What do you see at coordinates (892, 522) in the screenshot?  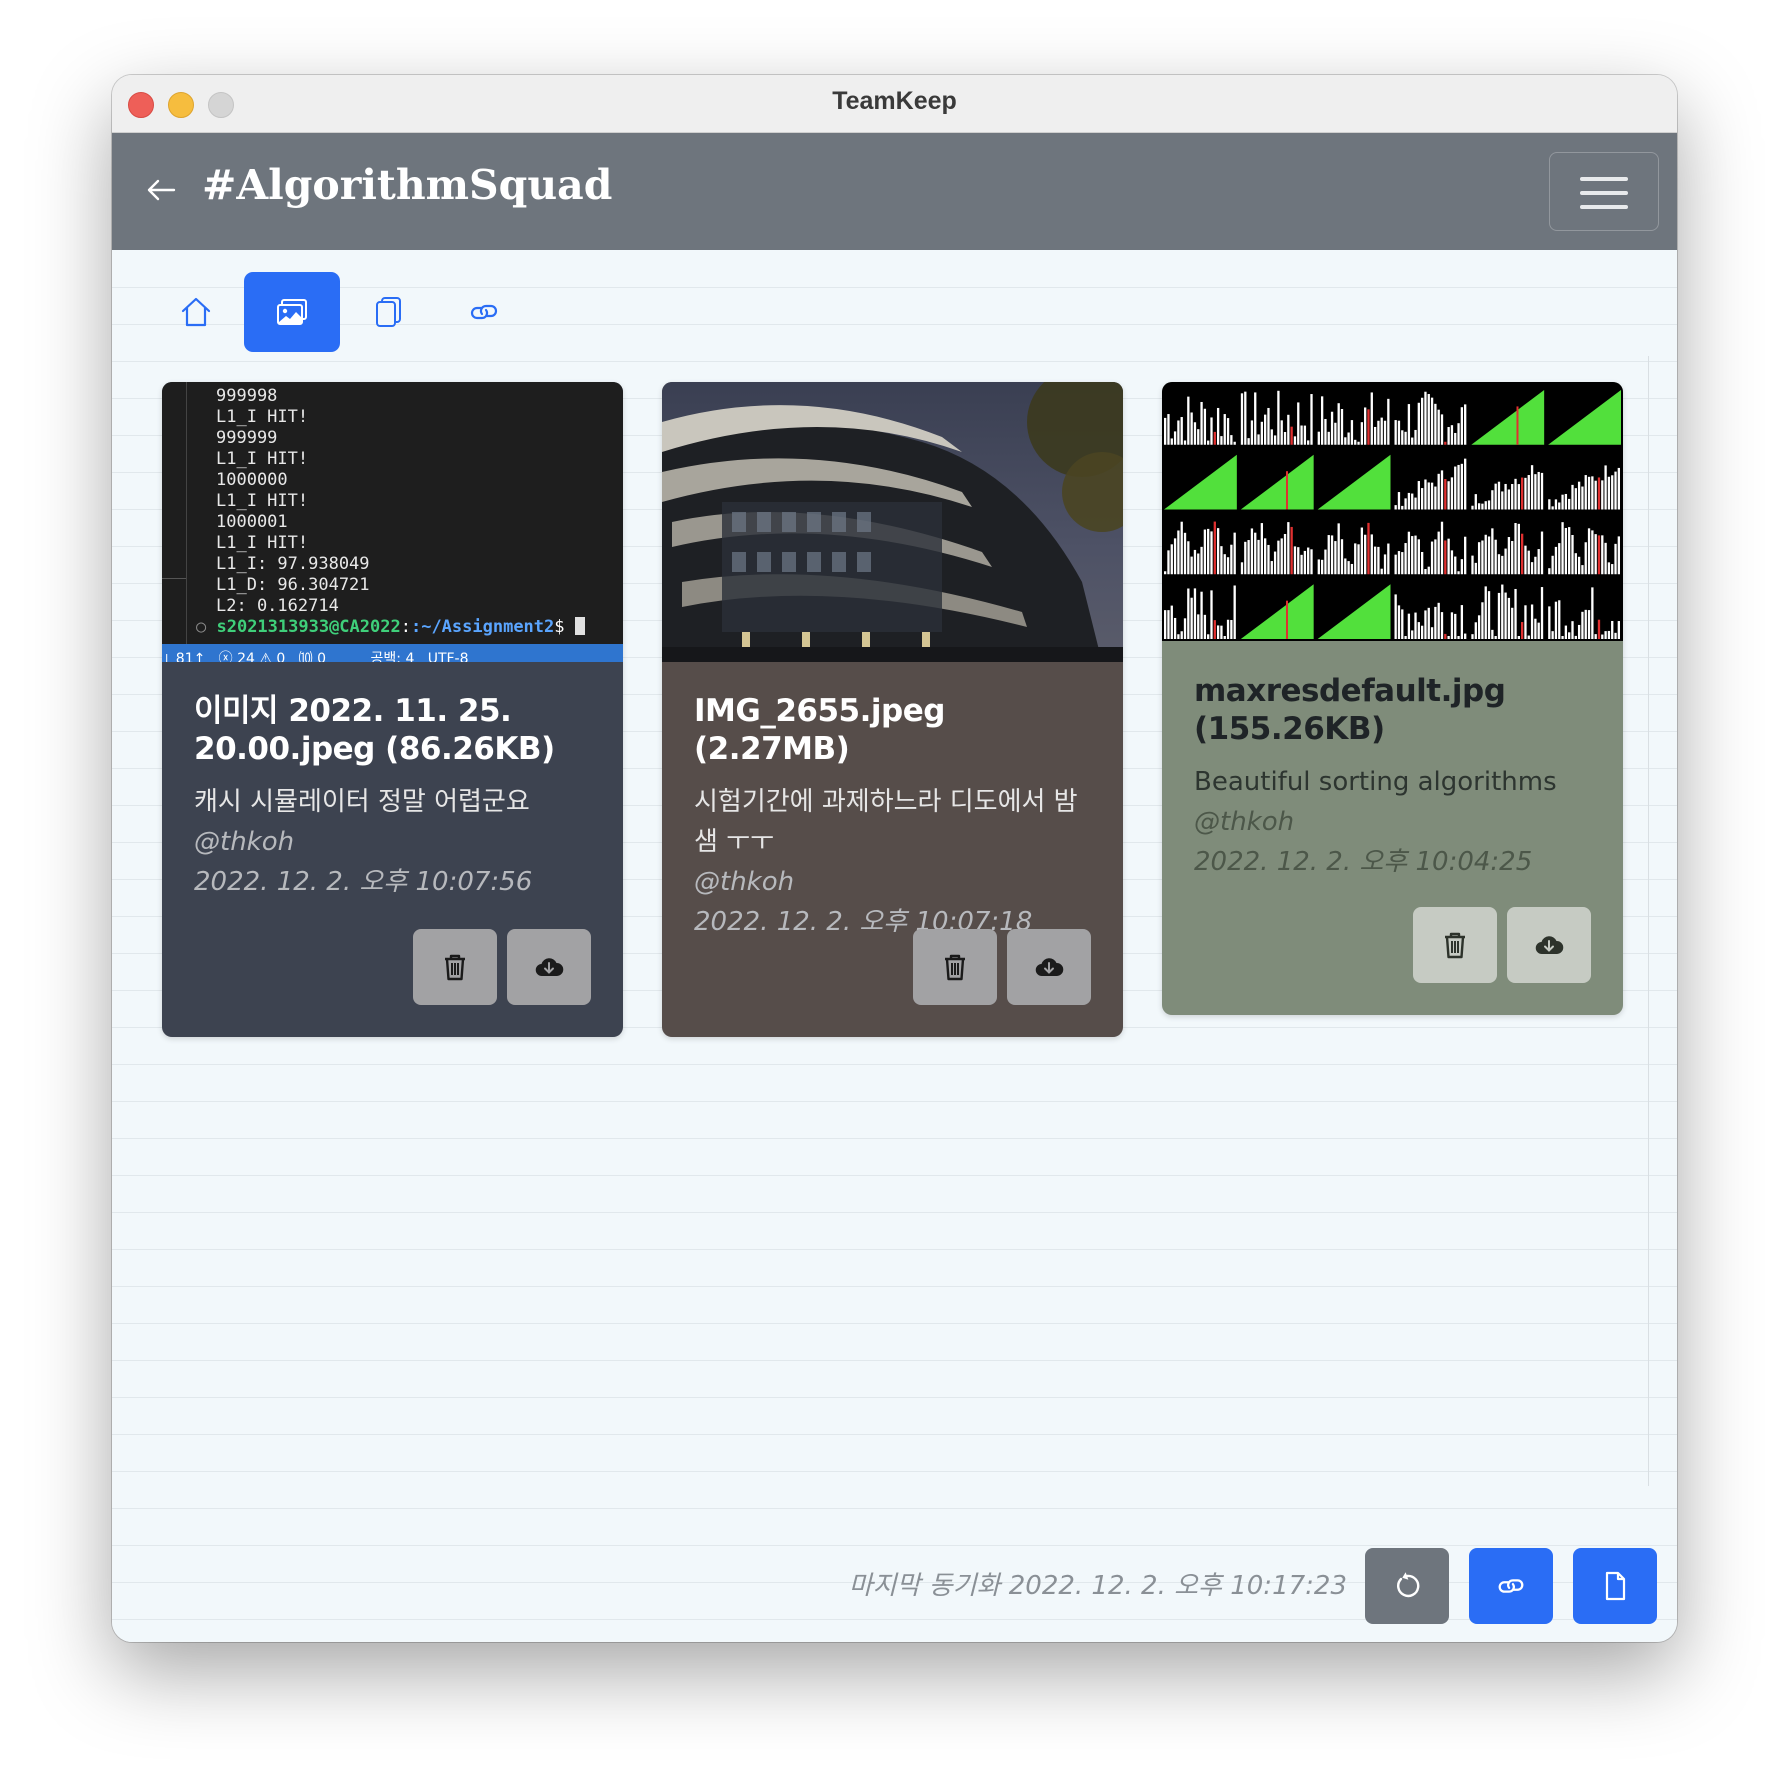 I see `building-photo-thumbnail` at bounding box center [892, 522].